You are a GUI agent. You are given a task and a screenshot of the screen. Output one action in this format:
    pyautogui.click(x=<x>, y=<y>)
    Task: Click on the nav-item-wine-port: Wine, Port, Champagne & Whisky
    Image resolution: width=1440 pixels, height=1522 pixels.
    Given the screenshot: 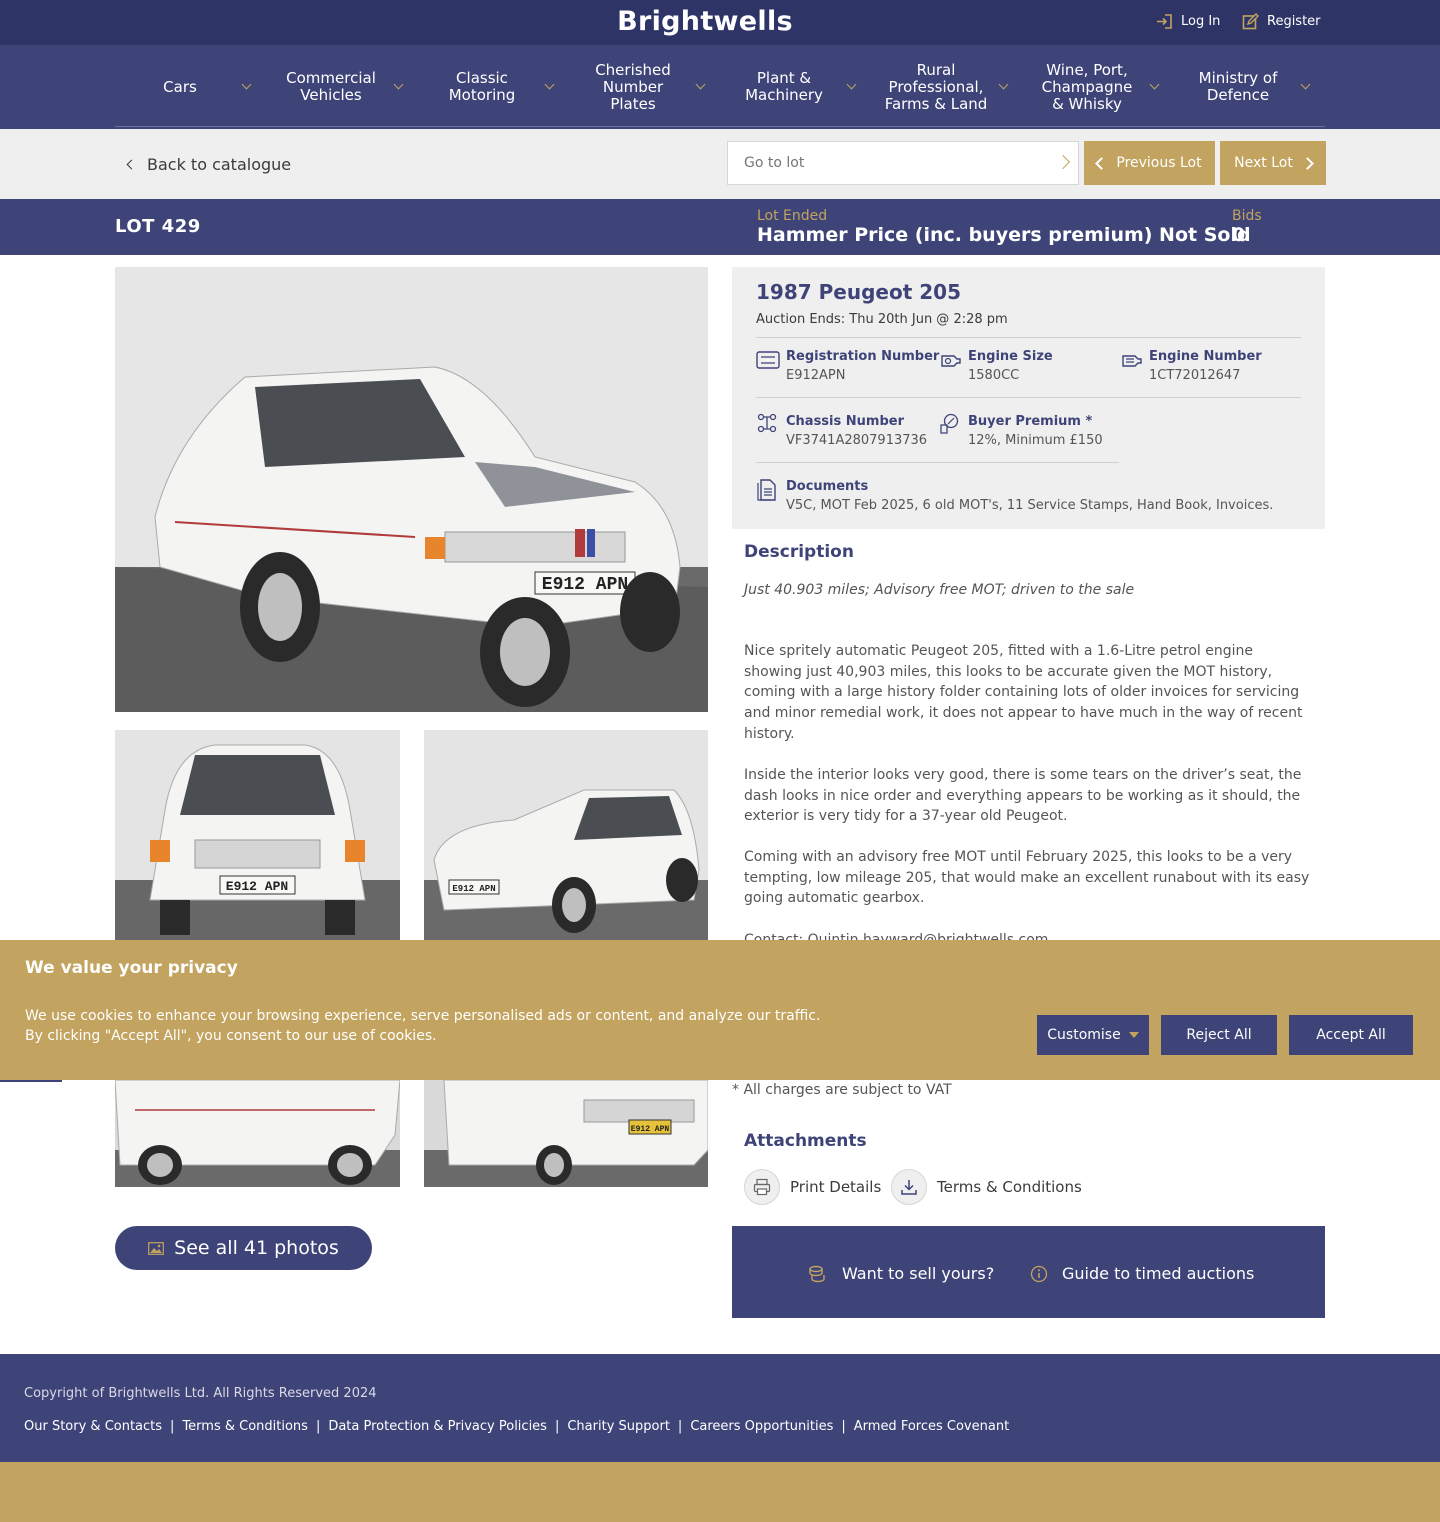 What is the action you would take?
    pyautogui.click(x=1087, y=87)
    